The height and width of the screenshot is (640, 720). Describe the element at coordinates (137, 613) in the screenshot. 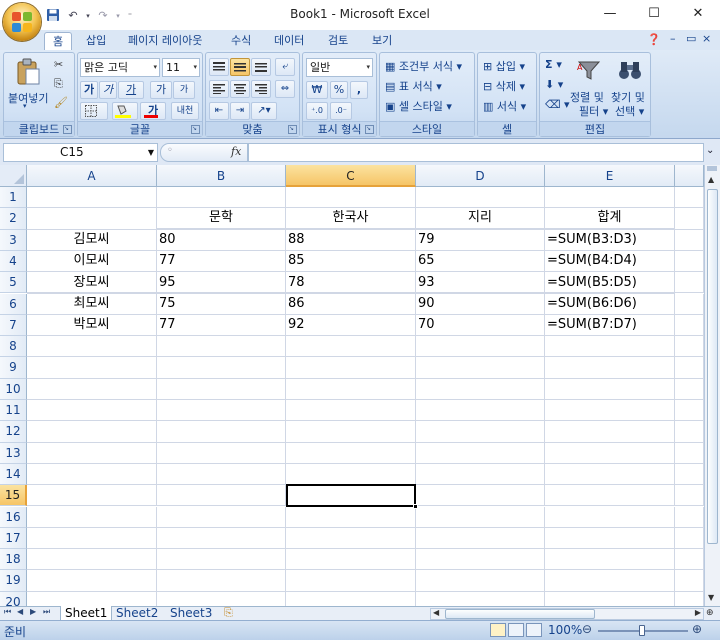

I see `sheet-tab-2: Sheet2` at that location.